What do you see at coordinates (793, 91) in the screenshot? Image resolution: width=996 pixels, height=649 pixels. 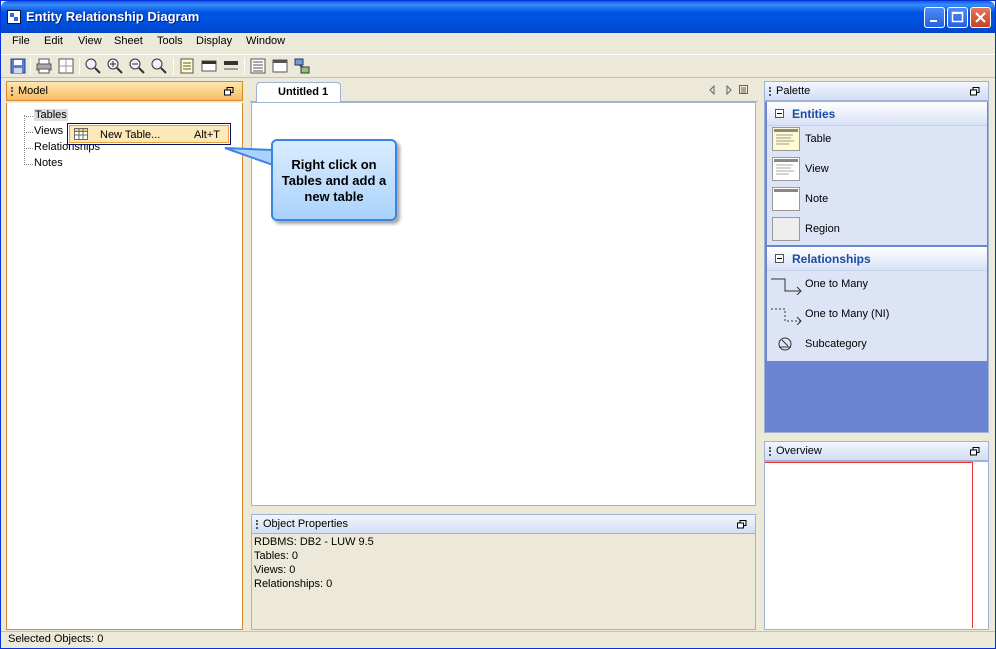 I see `palette-title: Palette` at bounding box center [793, 91].